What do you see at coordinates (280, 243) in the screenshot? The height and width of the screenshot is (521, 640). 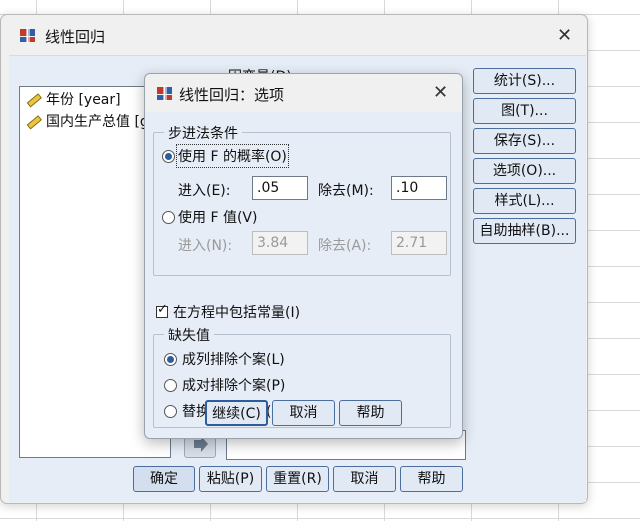 I see `entry-f-input: 3.84` at bounding box center [280, 243].